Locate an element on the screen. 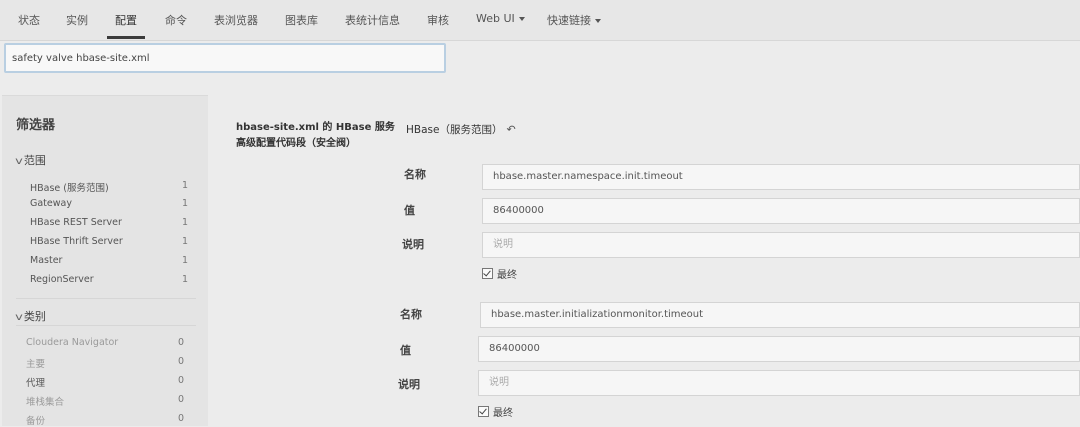 This screenshot has width=1080, height=427. filter-group-label: 类别 is located at coordinates (34, 316).